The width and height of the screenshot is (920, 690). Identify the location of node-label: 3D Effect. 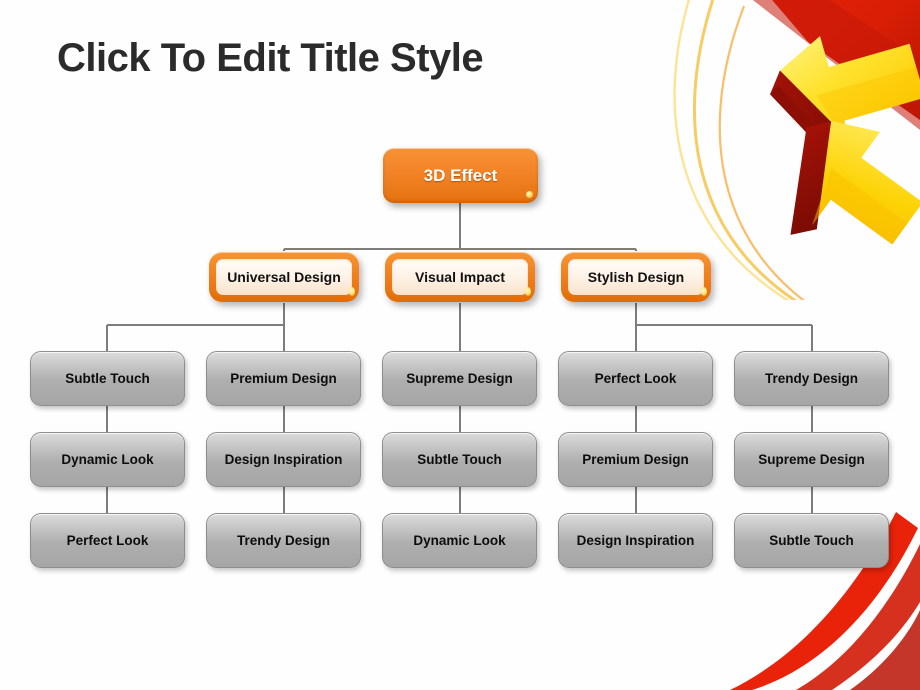
(460, 175).